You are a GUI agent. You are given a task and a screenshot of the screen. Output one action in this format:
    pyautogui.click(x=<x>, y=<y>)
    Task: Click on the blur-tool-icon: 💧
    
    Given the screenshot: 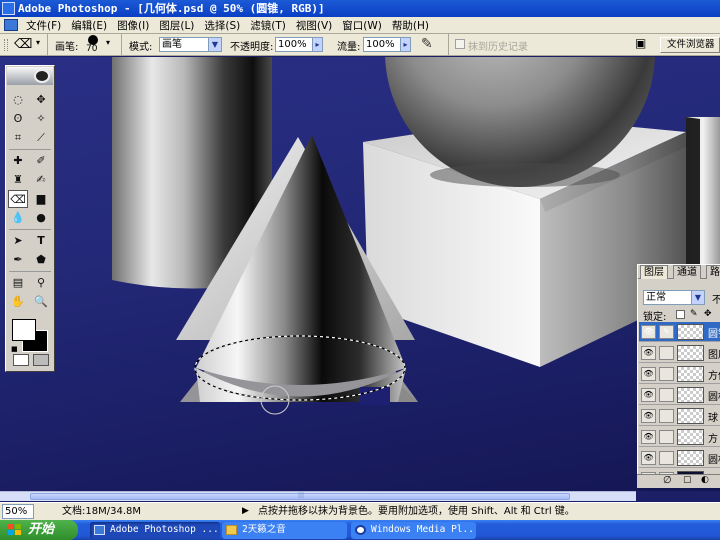 What is the action you would take?
    pyautogui.click(x=18, y=218)
    